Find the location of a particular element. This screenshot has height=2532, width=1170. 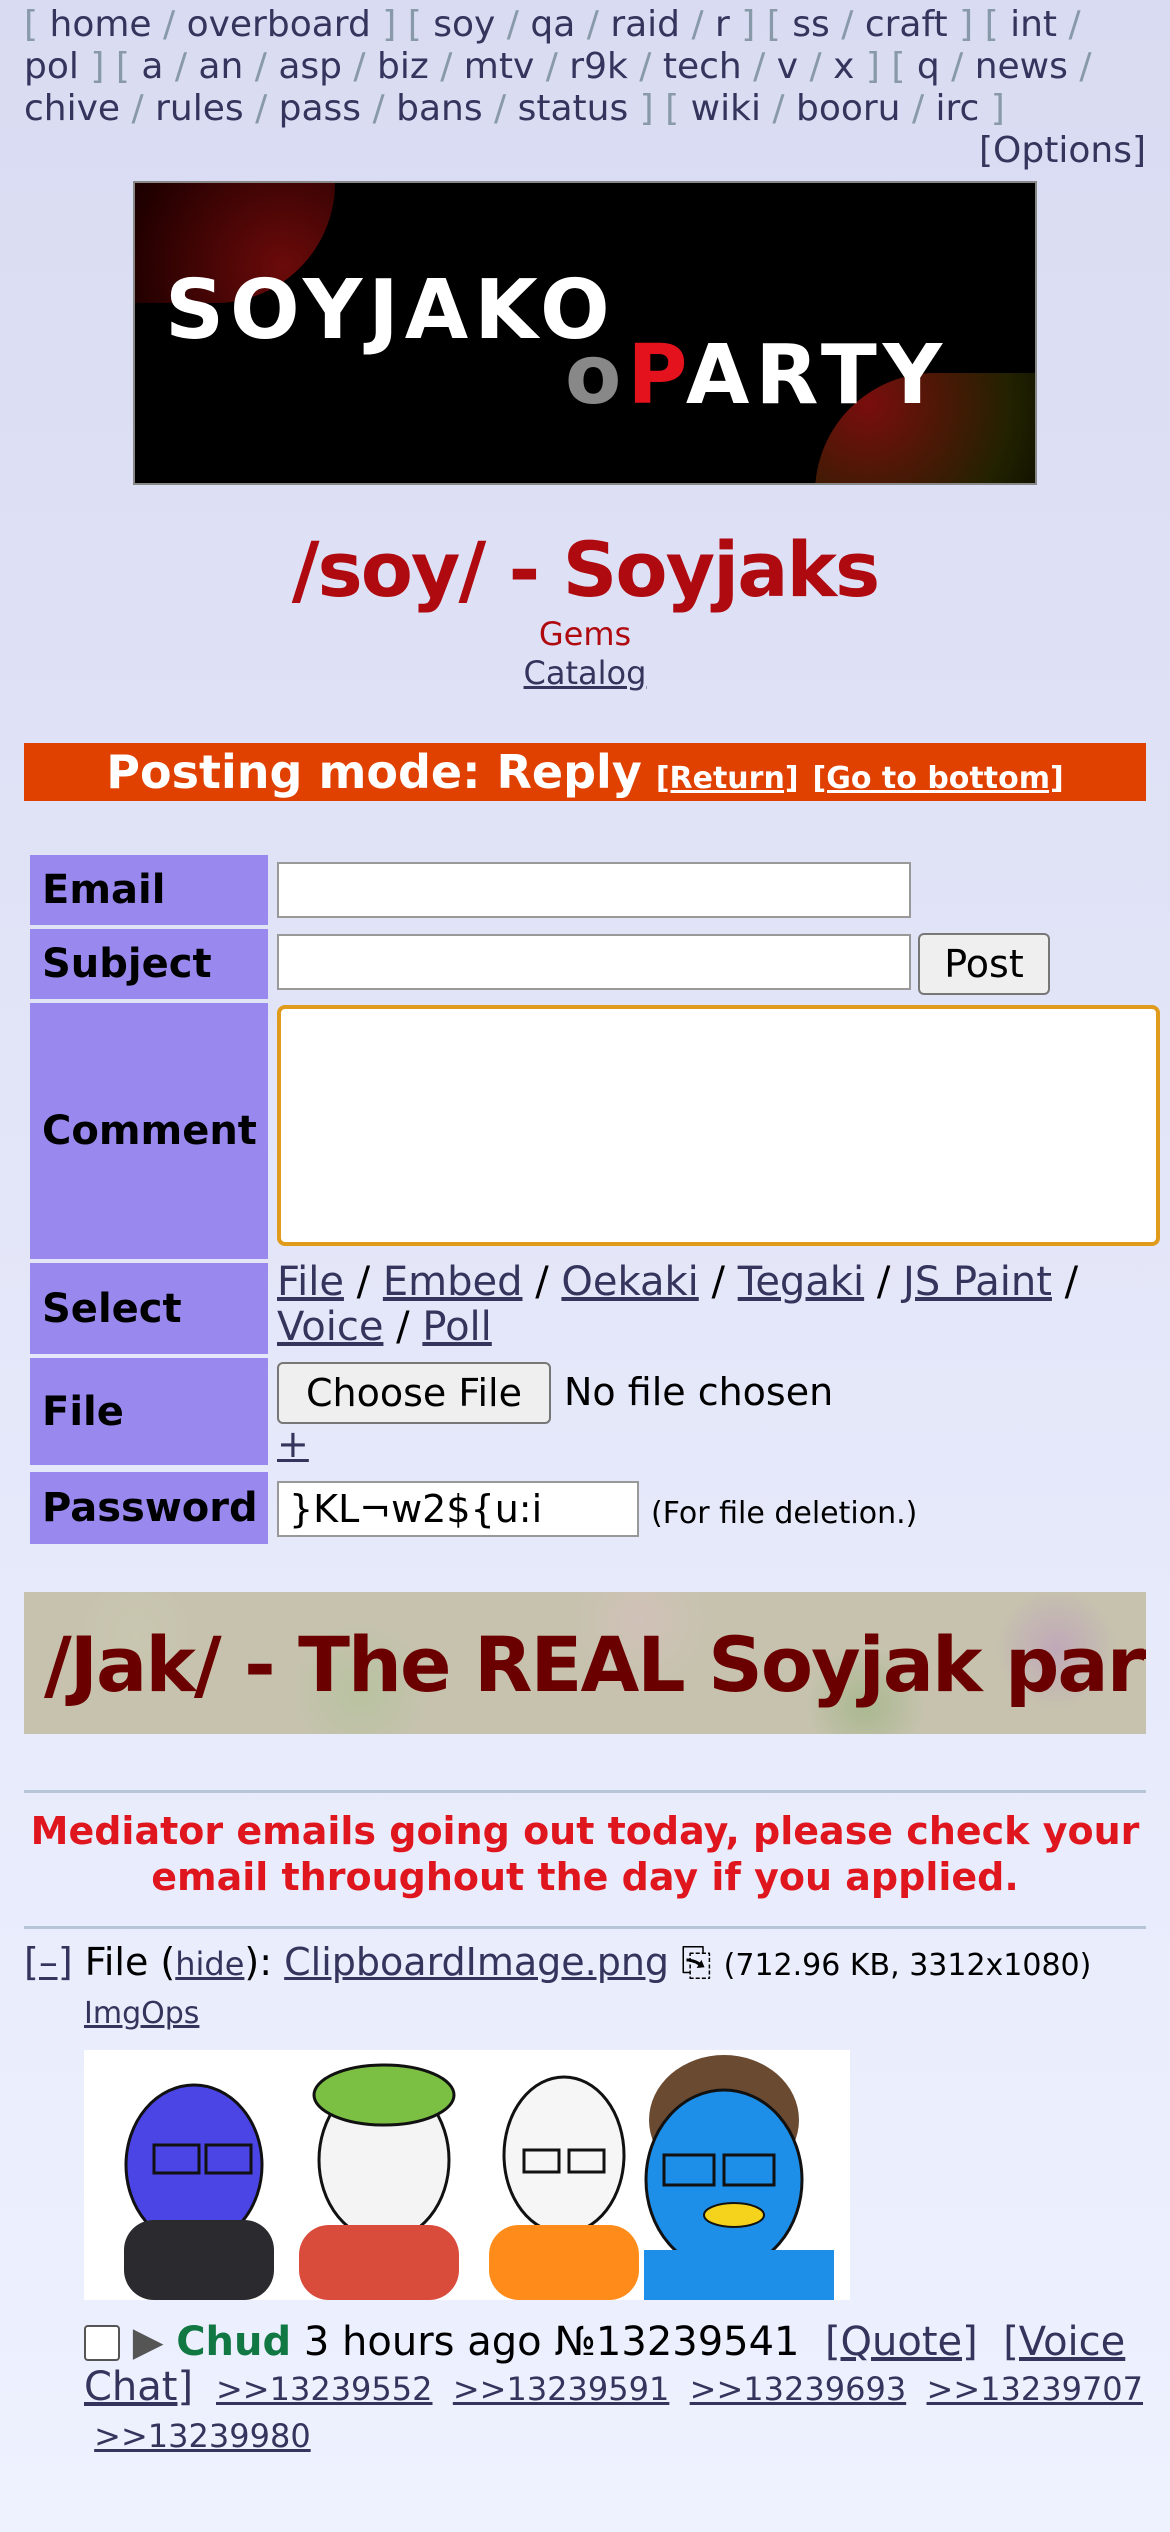

board-link-bans: bans is located at coordinates (439, 108).